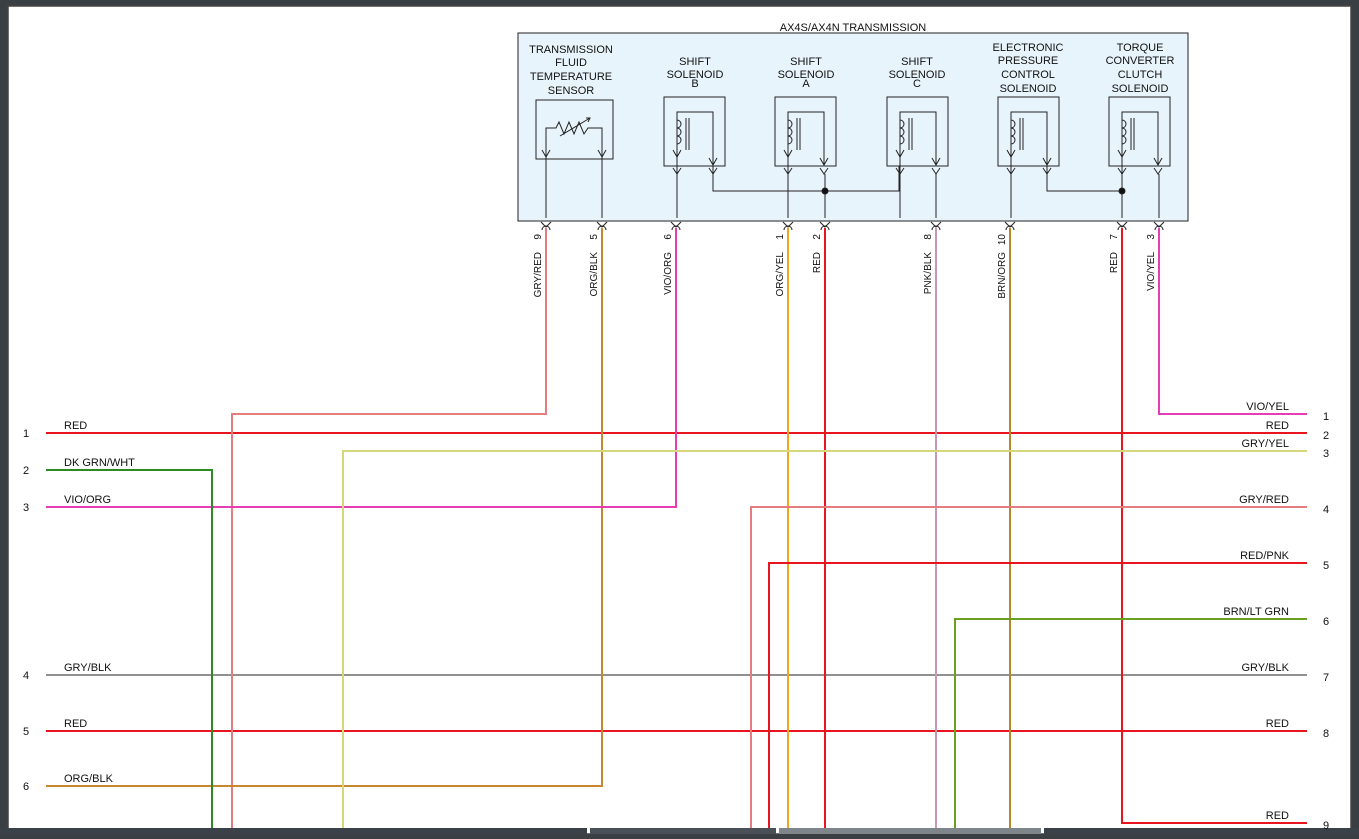  I want to click on right-pin-number: 2, so click(1326, 436).